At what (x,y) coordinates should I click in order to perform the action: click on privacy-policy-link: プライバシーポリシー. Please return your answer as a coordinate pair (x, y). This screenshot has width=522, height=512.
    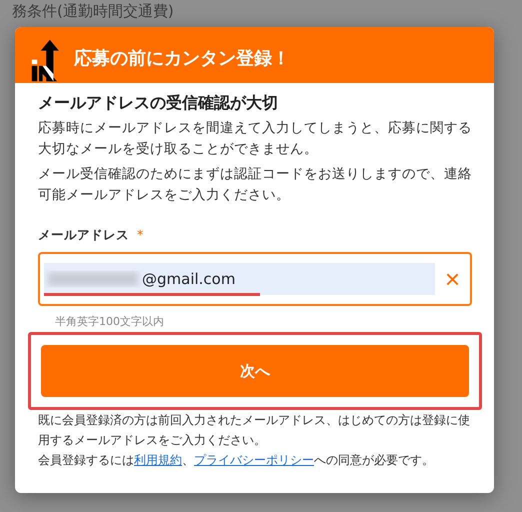
    Looking at the image, I should click on (254, 460).